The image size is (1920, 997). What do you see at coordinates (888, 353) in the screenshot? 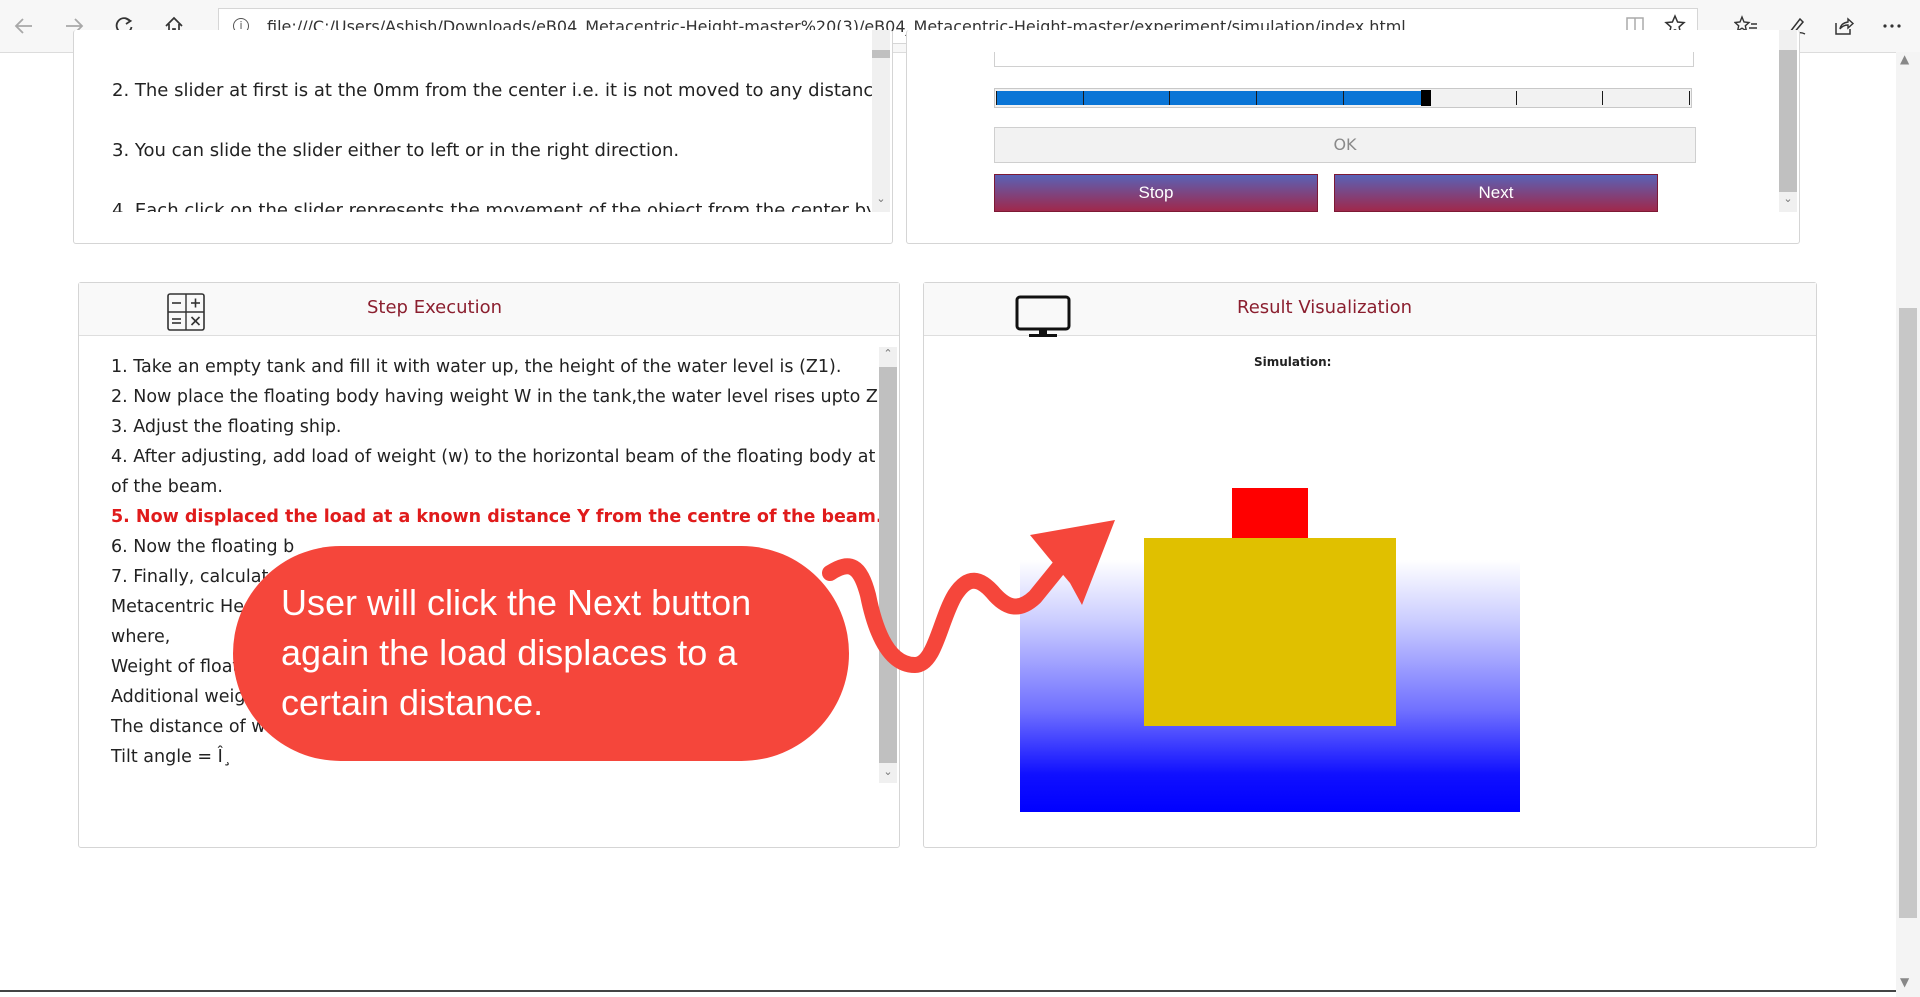
I see `scroll-up-icon: ⌃` at bounding box center [888, 353].